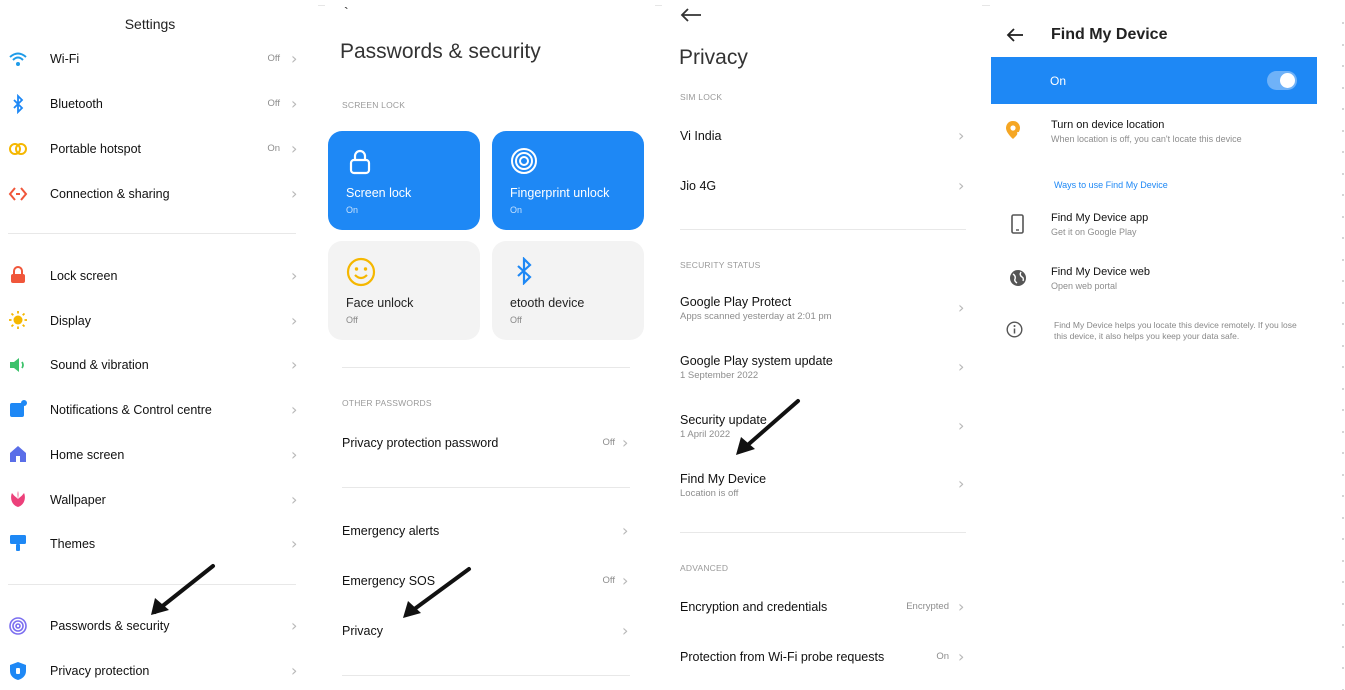 This screenshot has width=1345, height=690. What do you see at coordinates (155, 545) in the screenshot?
I see `settings-item-themes: Themes ›` at bounding box center [155, 545].